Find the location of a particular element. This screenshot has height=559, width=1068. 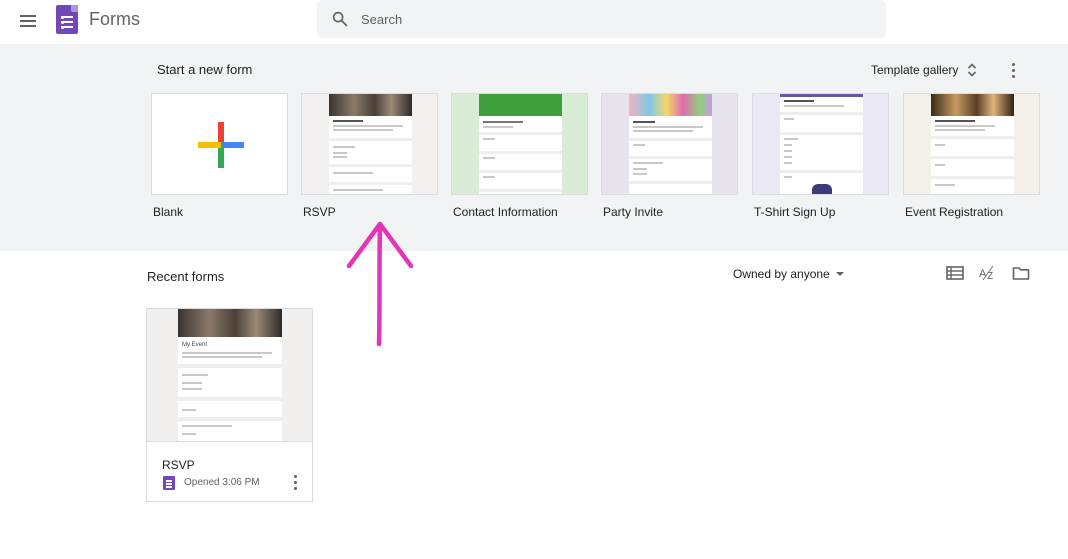

recent-form-opened-time: Opened 3:06 PM is located at coordinates (222, 482).